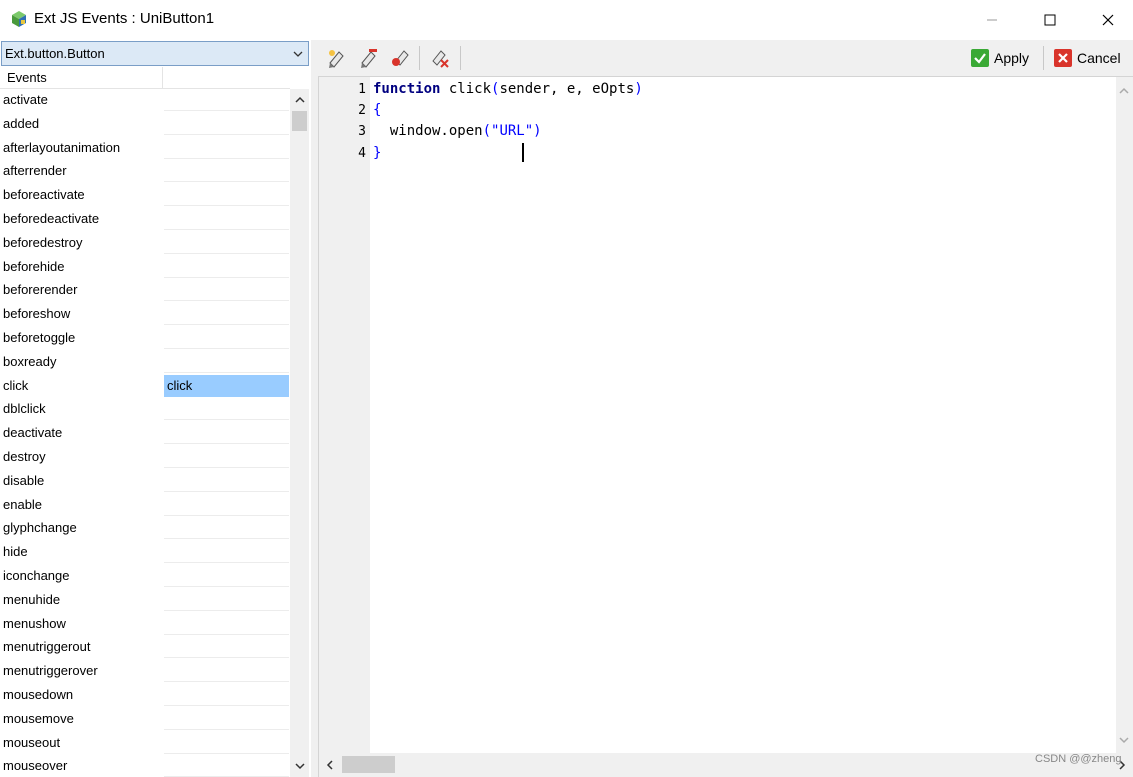  I want to click on event-row: mousedown, so click(145, 696).